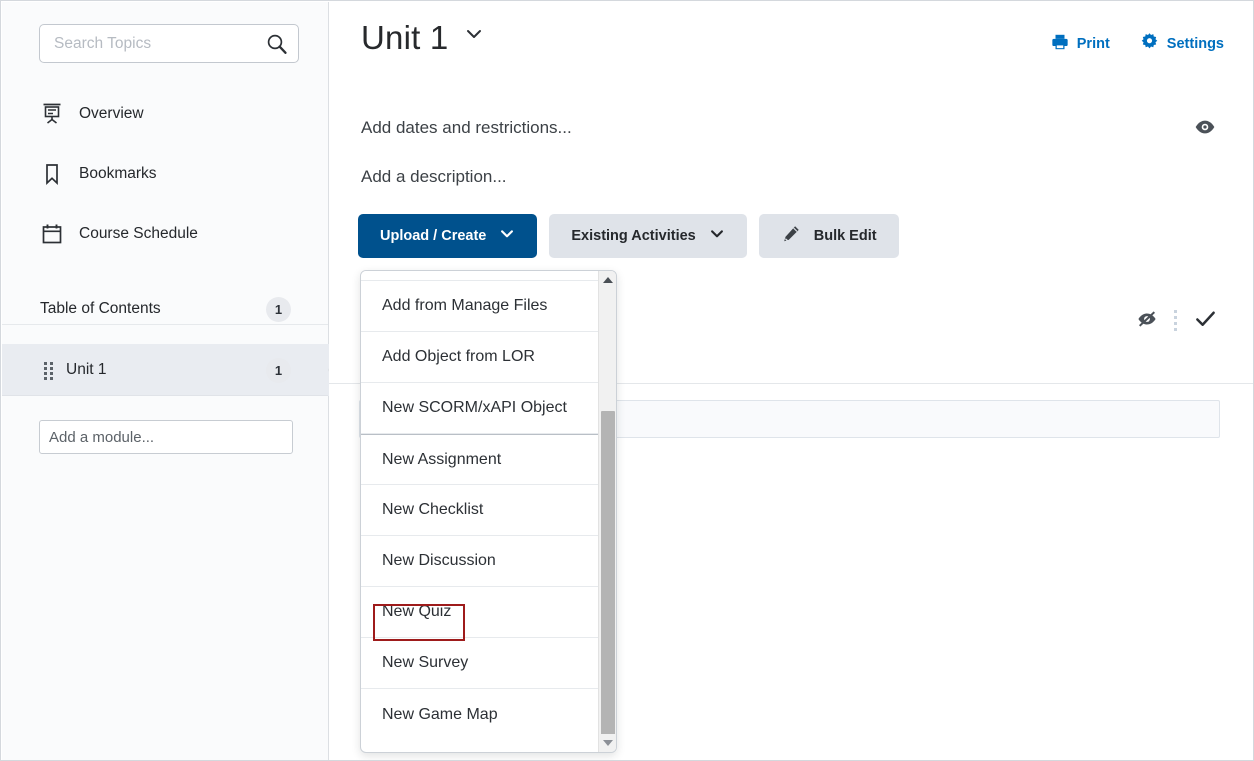  I want to click on sidebar-item-label: Overview, so click(111, 113).